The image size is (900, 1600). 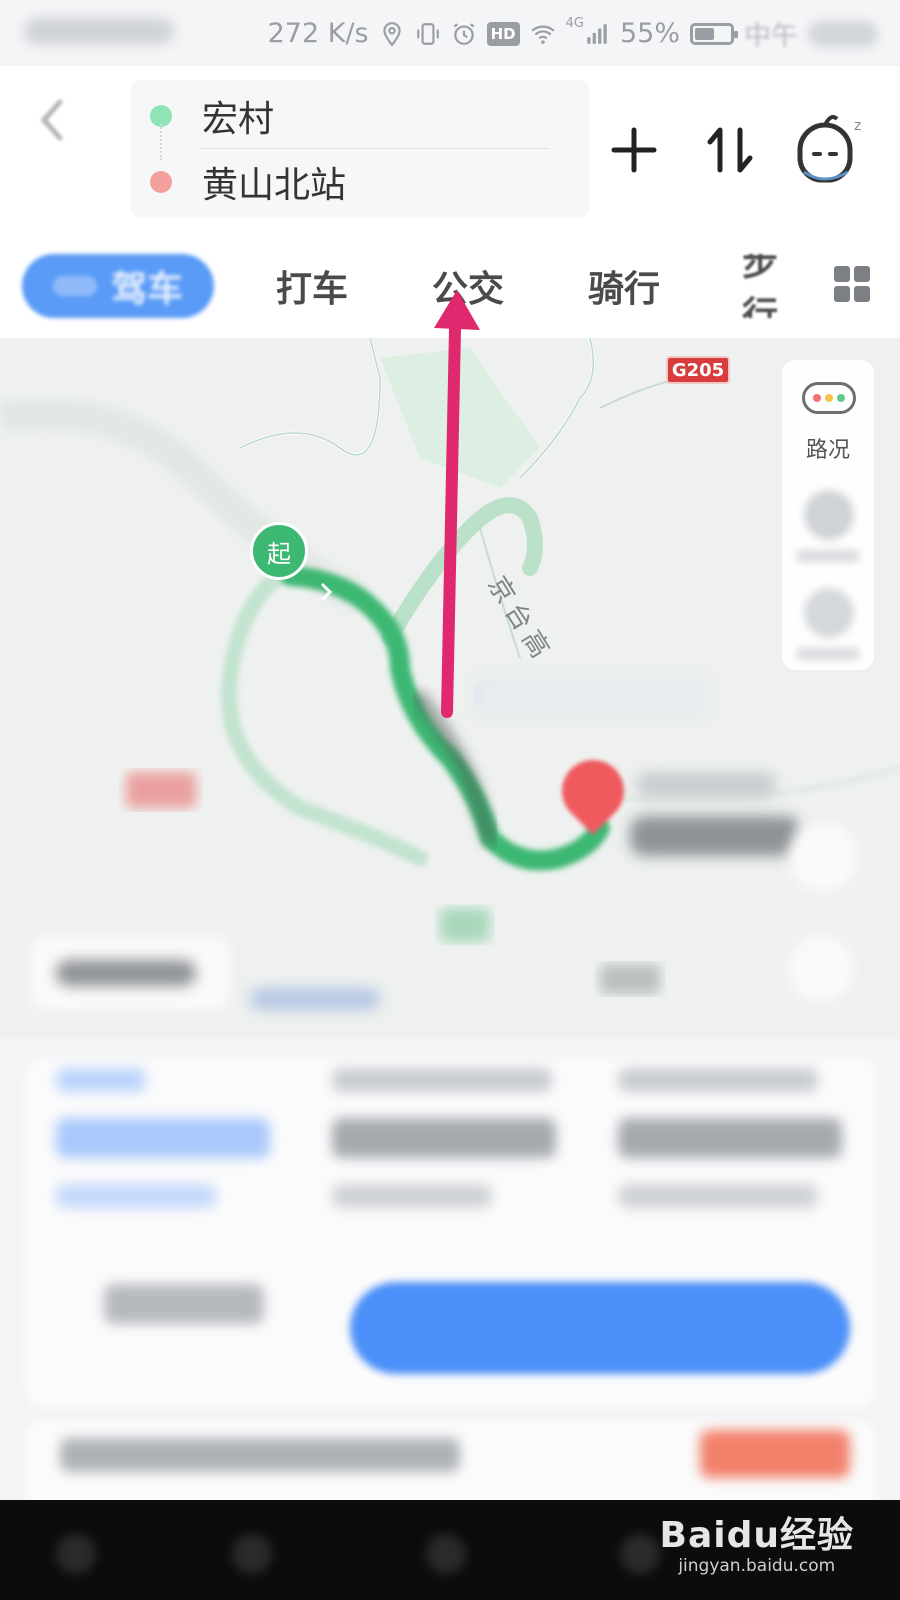 What do you see at coordinates (706, 785) in the screenshot?
I see `destination-label` at bounding box center [706, 785].